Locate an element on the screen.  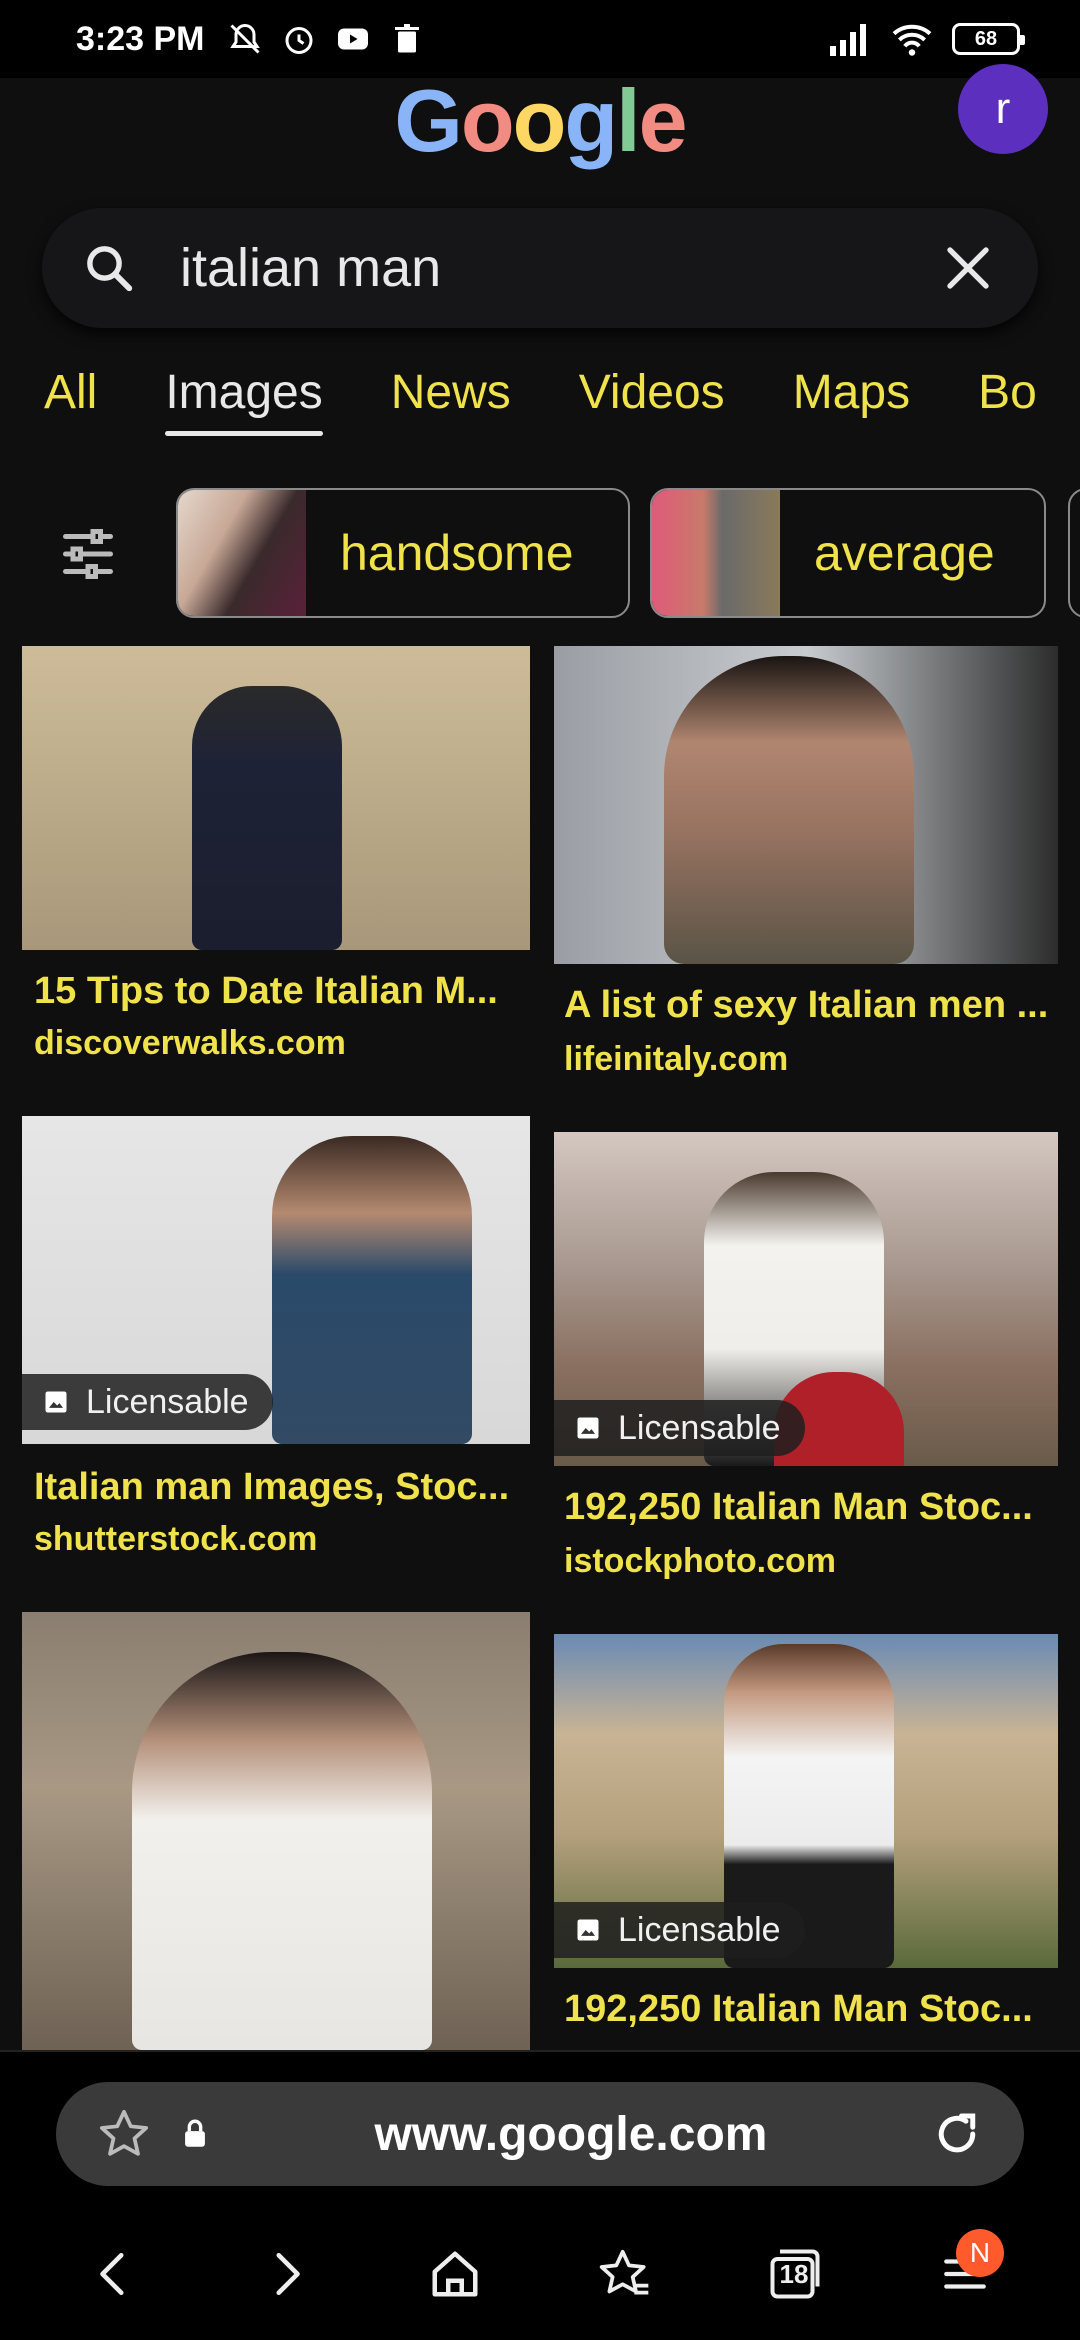
notification-badge: N is located at coordinates (980, 2253).